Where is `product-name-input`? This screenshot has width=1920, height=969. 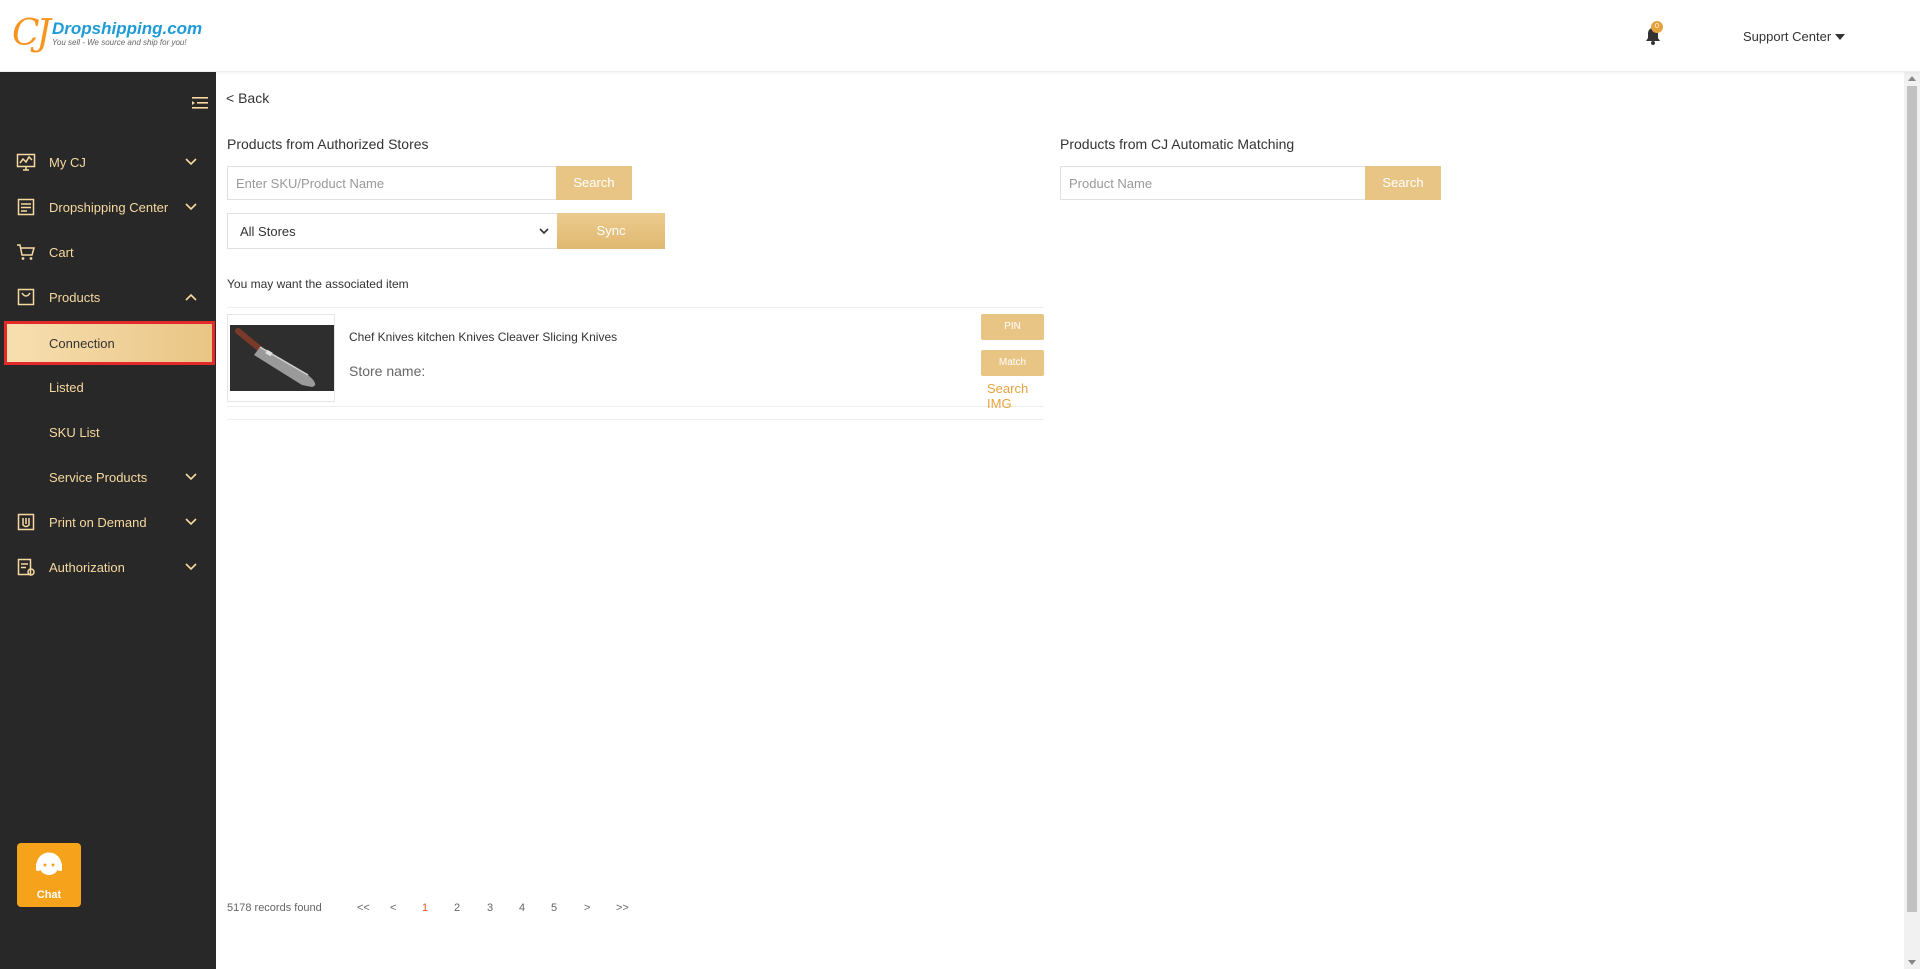 product-name-input is located at coordinates (1213, 183).